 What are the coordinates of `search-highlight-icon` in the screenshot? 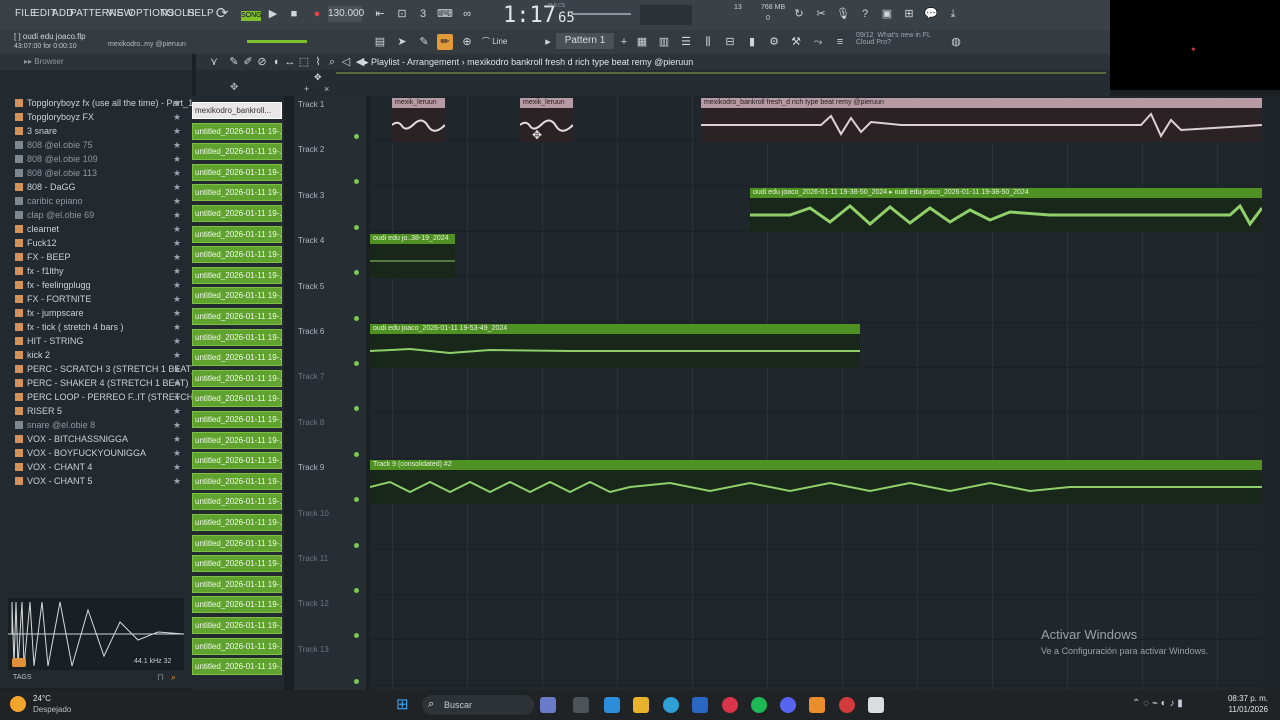 It's located at (548, 705).